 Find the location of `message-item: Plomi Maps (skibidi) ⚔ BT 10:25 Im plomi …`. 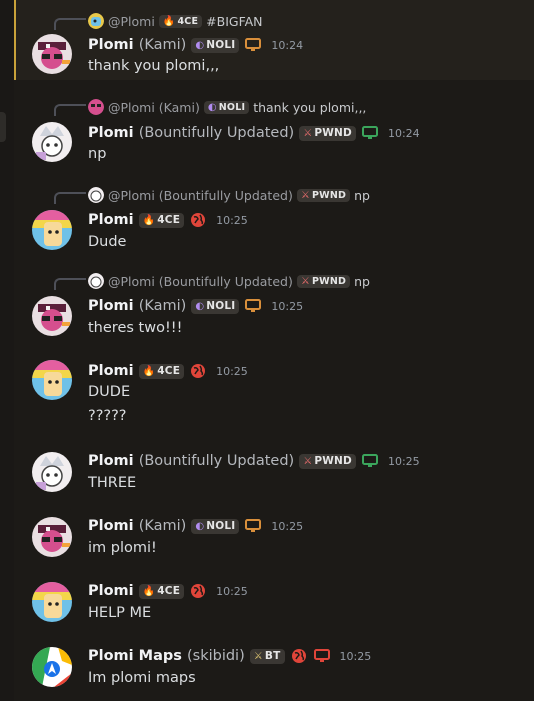

message-item: Plomi Maps (skibidi) ⚔ BT 10:25 Im plomi … is located at coordinates (274, 669).